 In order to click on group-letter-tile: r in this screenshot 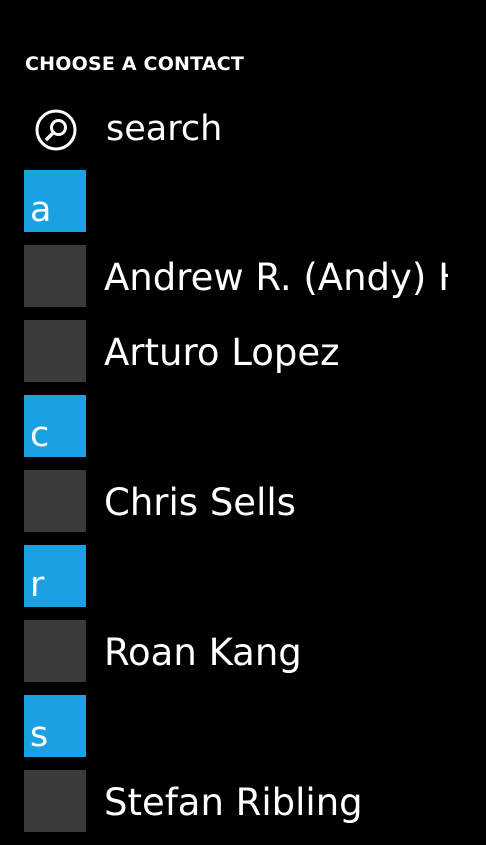, I will do `click(55, 576)`.